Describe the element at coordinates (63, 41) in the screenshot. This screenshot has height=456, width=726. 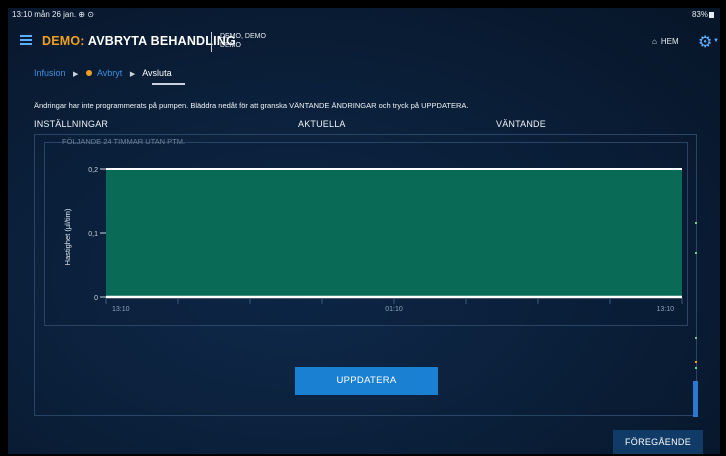
I see `title-prefix: DEMO:` at that location.